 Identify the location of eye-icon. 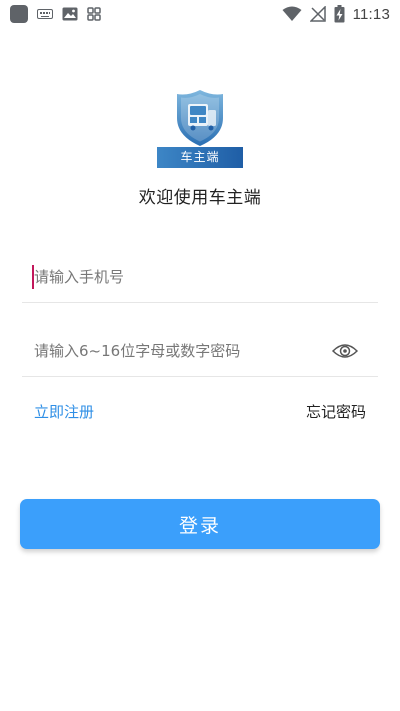
(345, 351).